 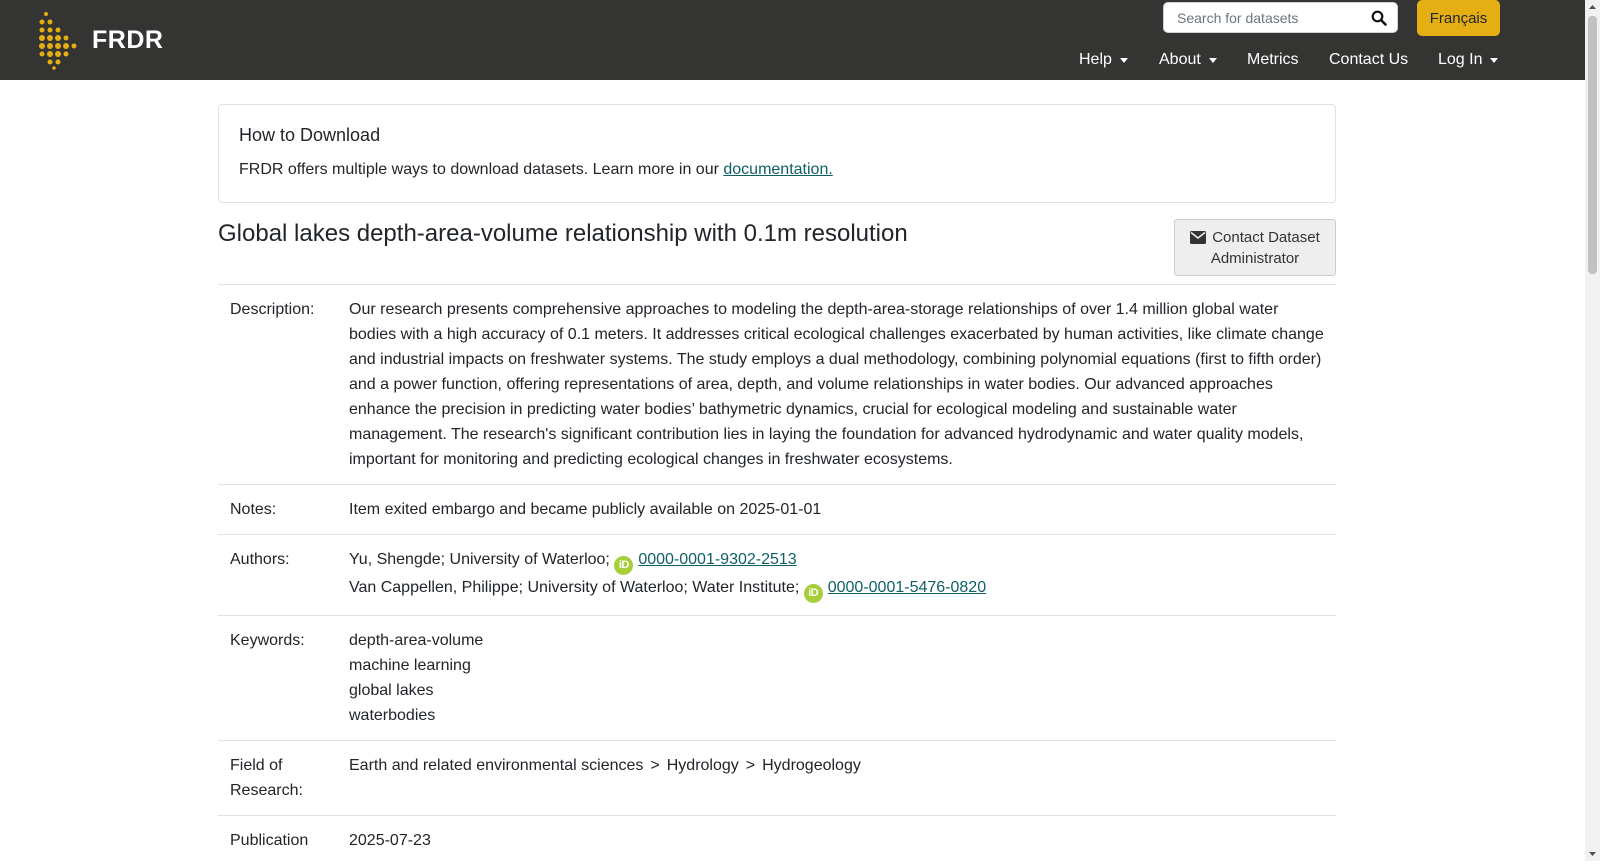 What do you see at coordinates (410, 665) in the screenshot?
I see `keyword-item: machine learning` at bounding box center [410, 665].